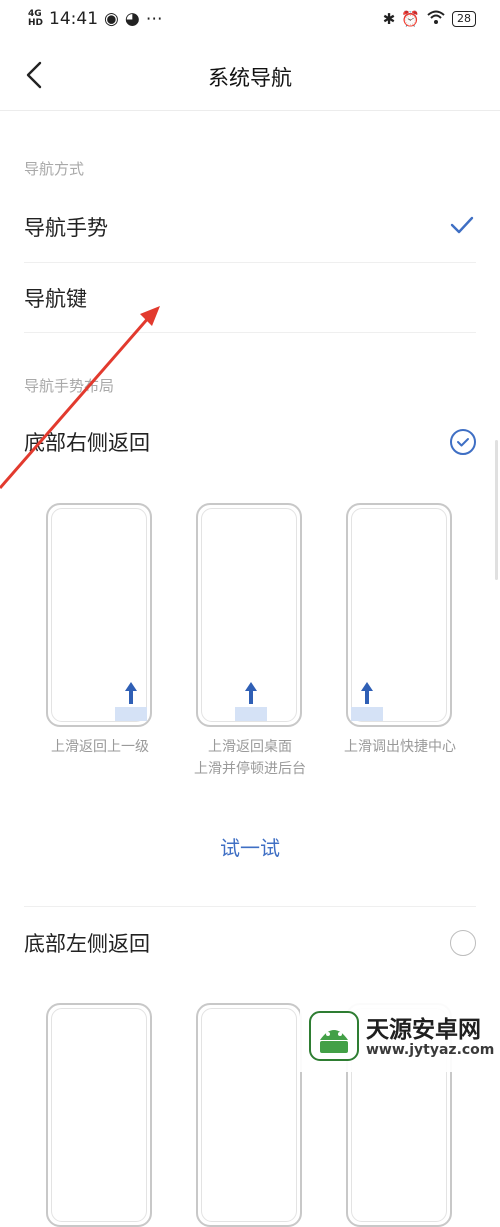 Image resolution: width=500 pixels, height=1227 pixels. What do you see at coordinates (87, 944) in the screenshot?
I see `option-label: 底部左侧返回` at bounding box center [87, 944].